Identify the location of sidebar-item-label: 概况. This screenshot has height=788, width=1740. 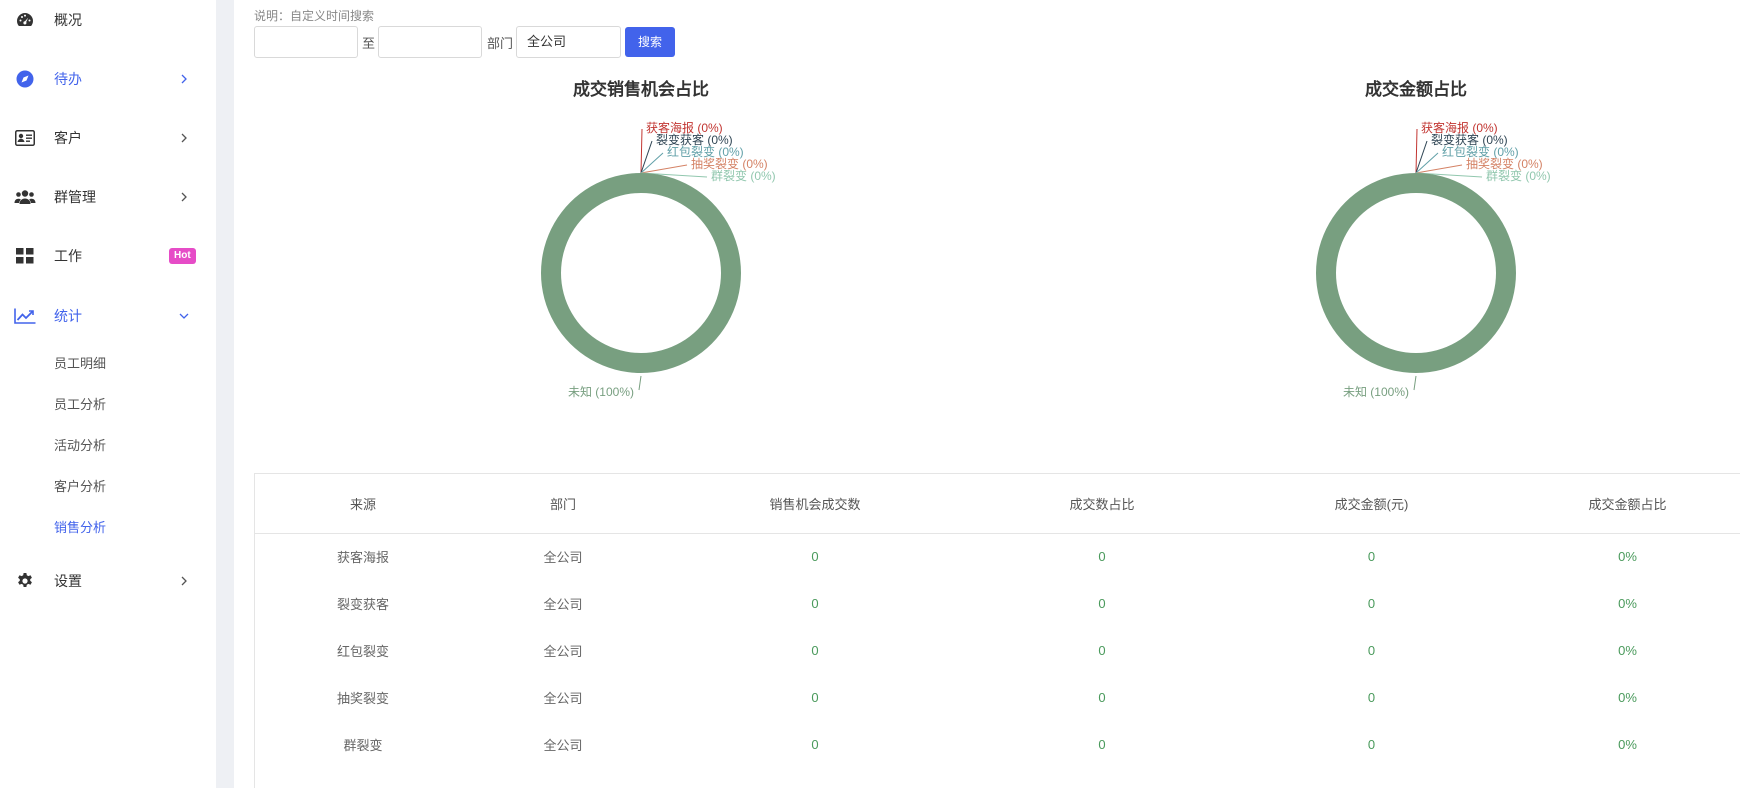
(68, 20).